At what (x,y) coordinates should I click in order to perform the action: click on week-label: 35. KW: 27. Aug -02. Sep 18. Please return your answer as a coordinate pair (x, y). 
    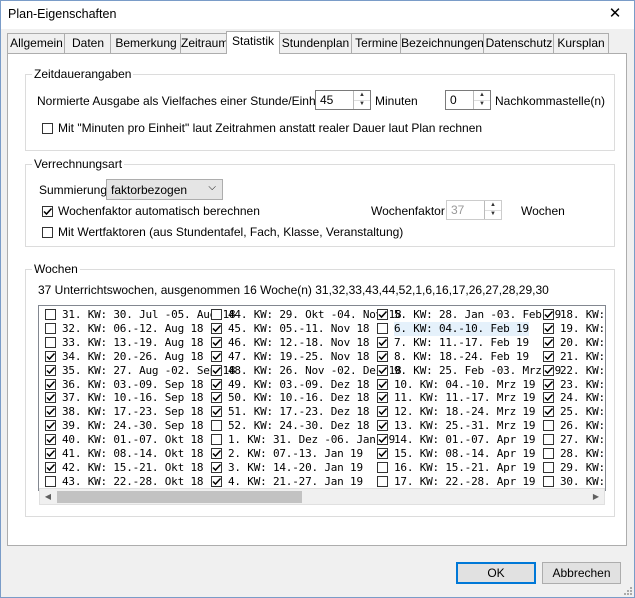
    Looking at the image, I should click on (149, 370).